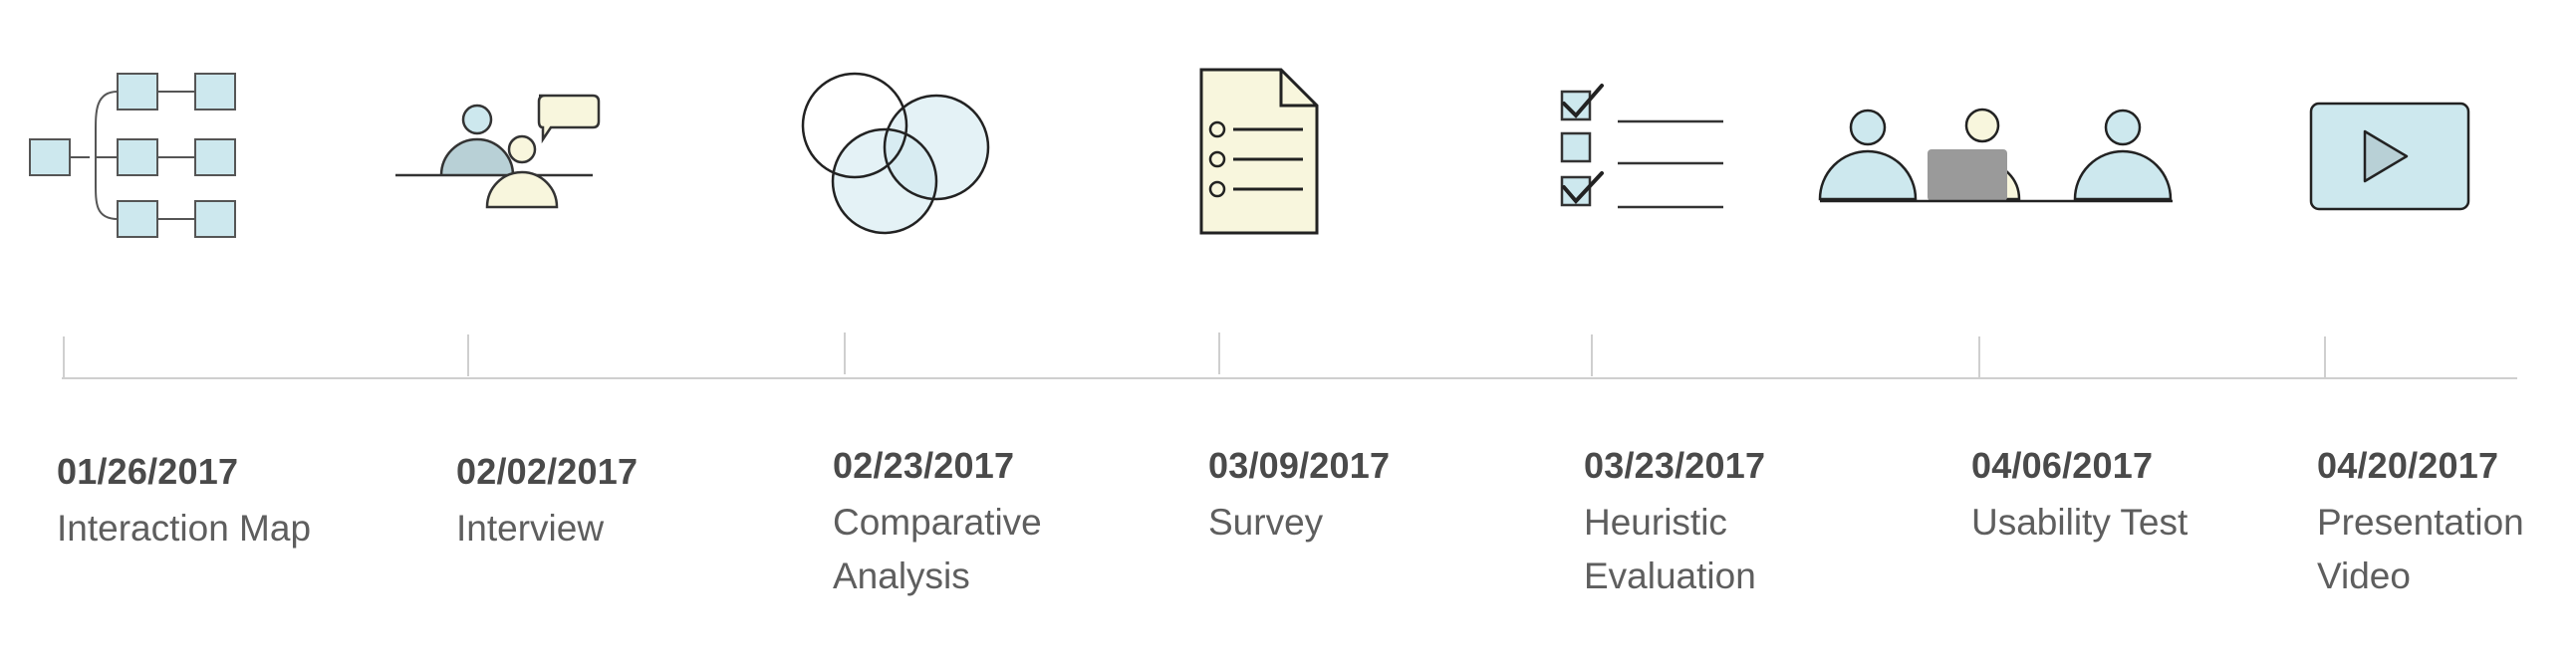 The image size is (2576, 665). Describe the element at coordinates (2408, 466) in the screenshot. I see `milestone-date: 04/20/2017` at that location.